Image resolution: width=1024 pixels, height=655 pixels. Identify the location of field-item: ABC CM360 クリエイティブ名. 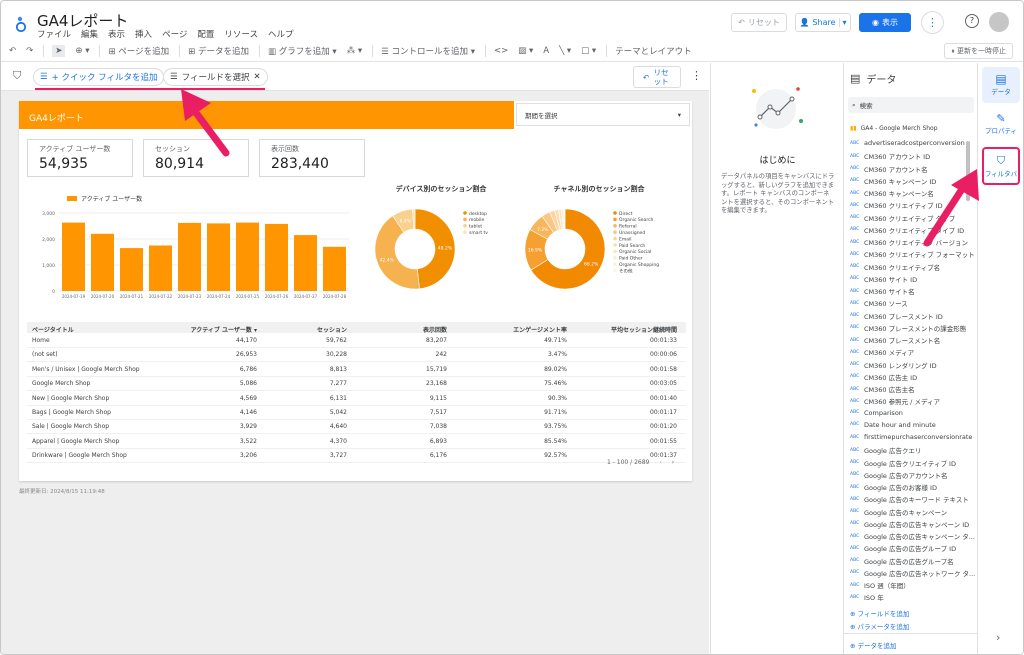
(895, 267).